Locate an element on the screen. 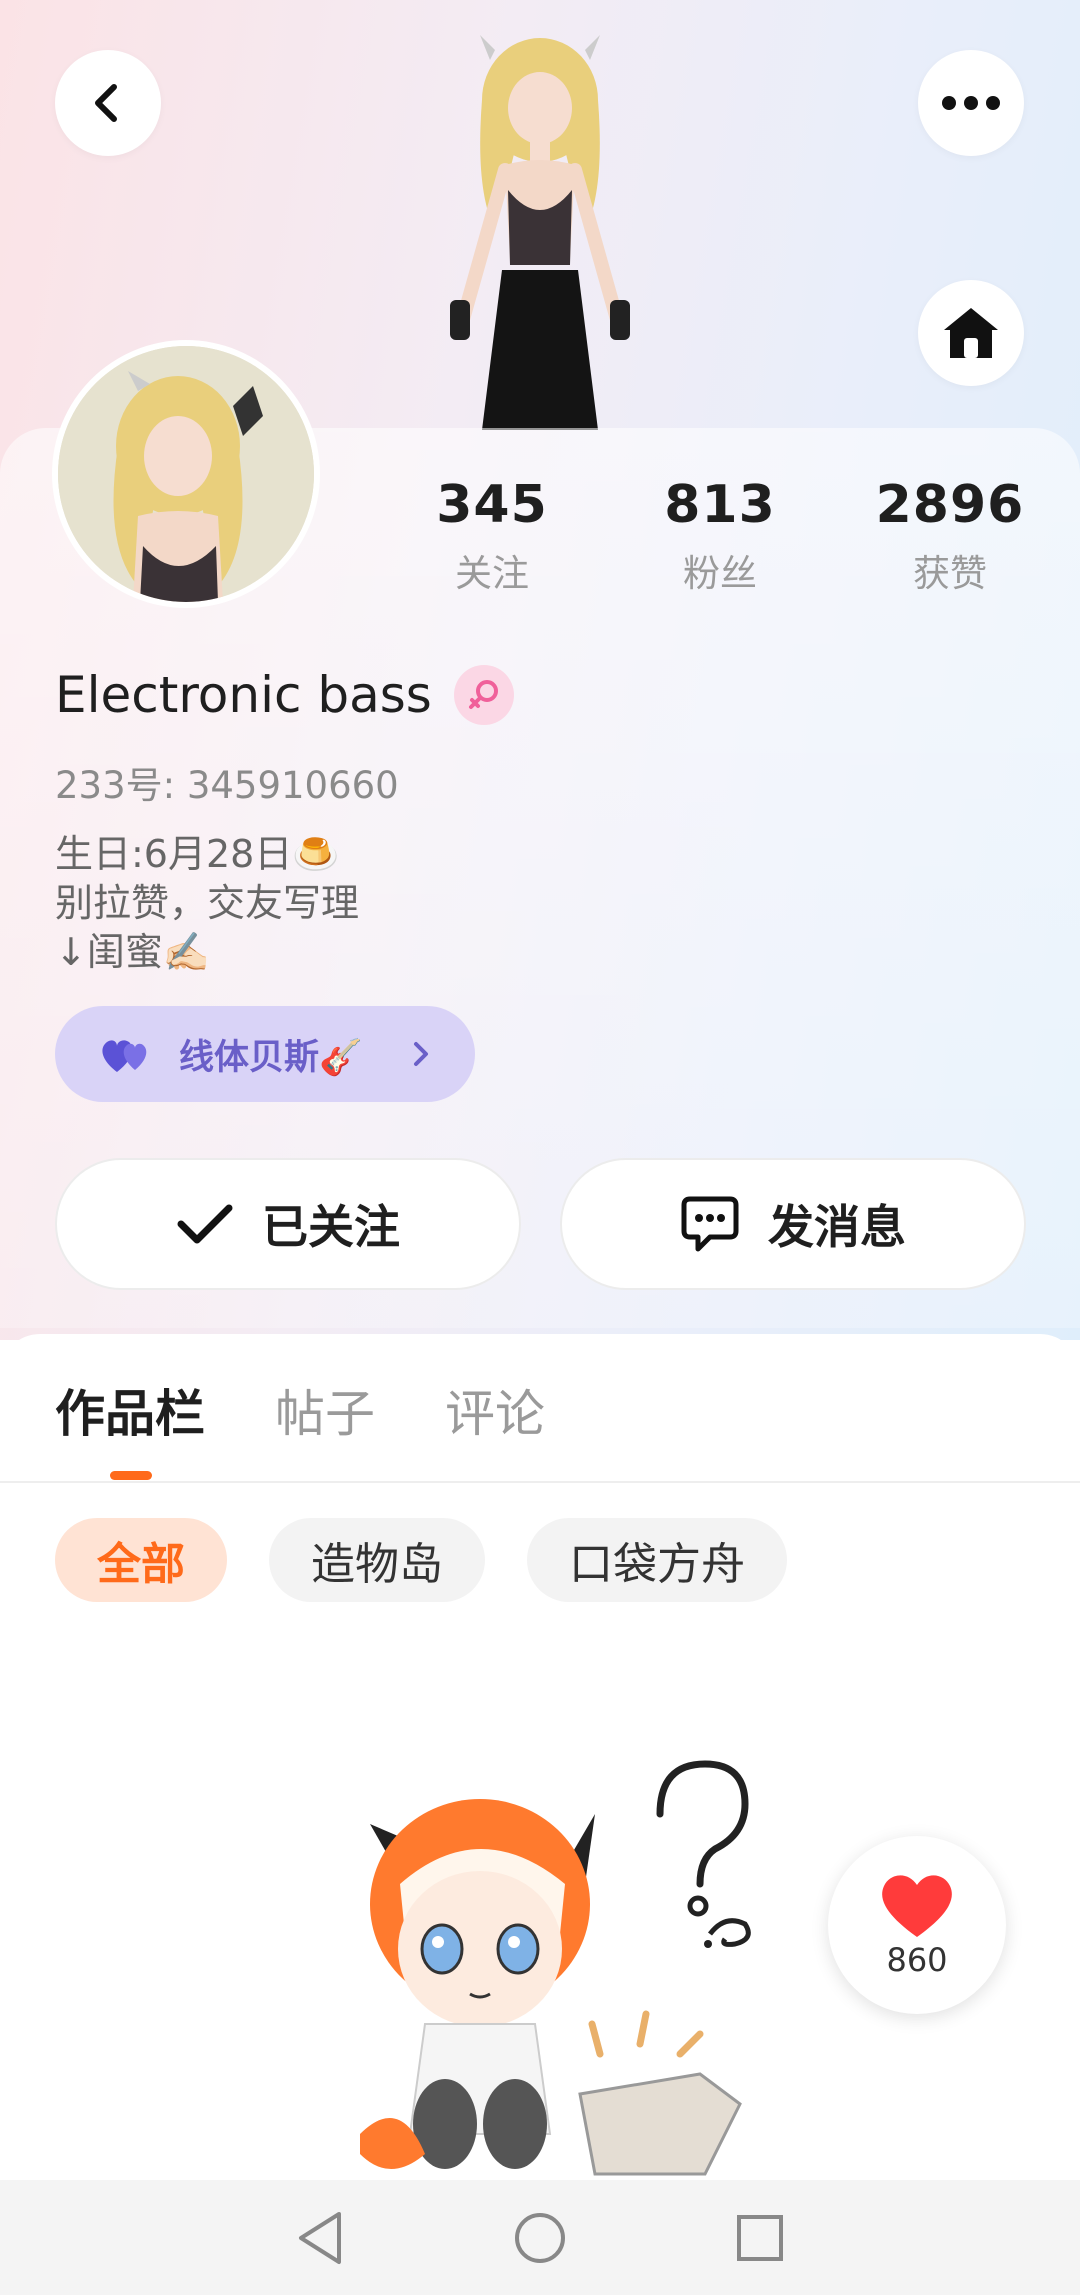 The width and height of the screenshot is (1080, 2295). tab-divider is located at coordinates (540, 1482).